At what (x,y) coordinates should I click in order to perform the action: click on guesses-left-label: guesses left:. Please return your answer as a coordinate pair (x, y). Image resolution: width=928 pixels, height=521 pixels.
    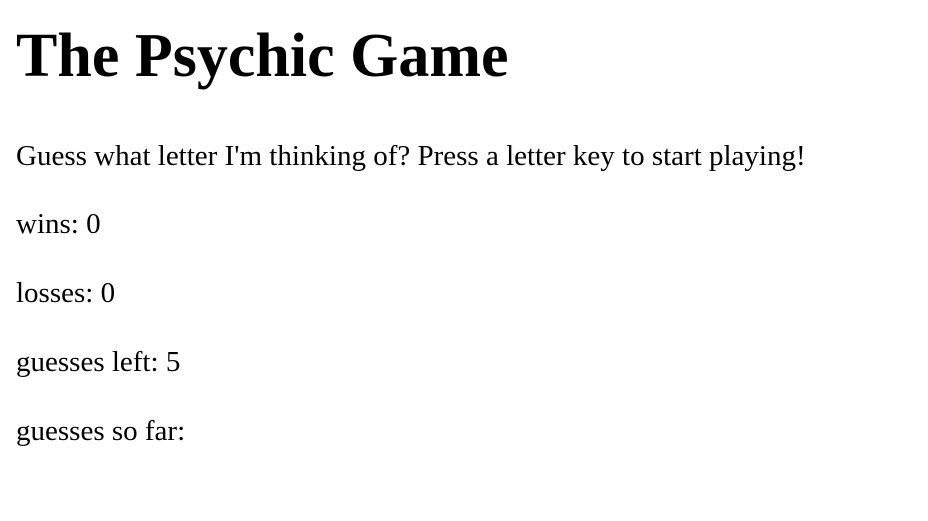
    Looking at the image, I should click on (91, 362).